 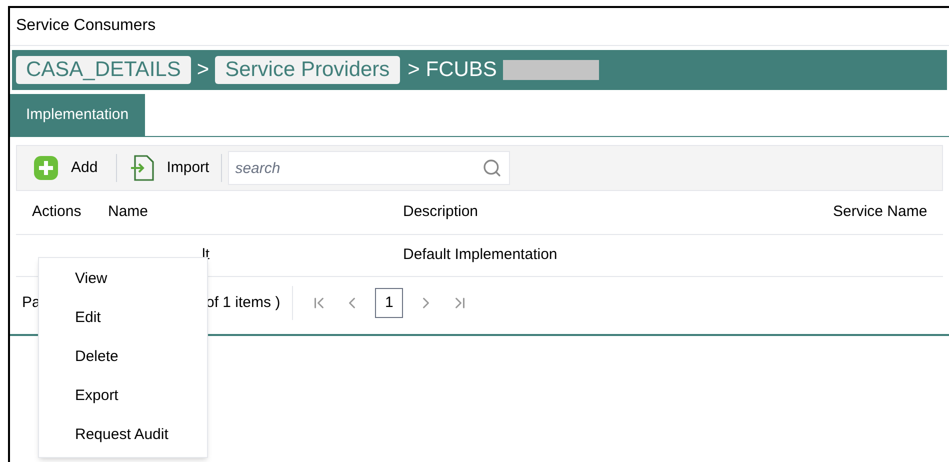 What do you see at coordinates (389, 303) in the screenshot?
I see `page-number: 1` at bounding box center [389, 303].